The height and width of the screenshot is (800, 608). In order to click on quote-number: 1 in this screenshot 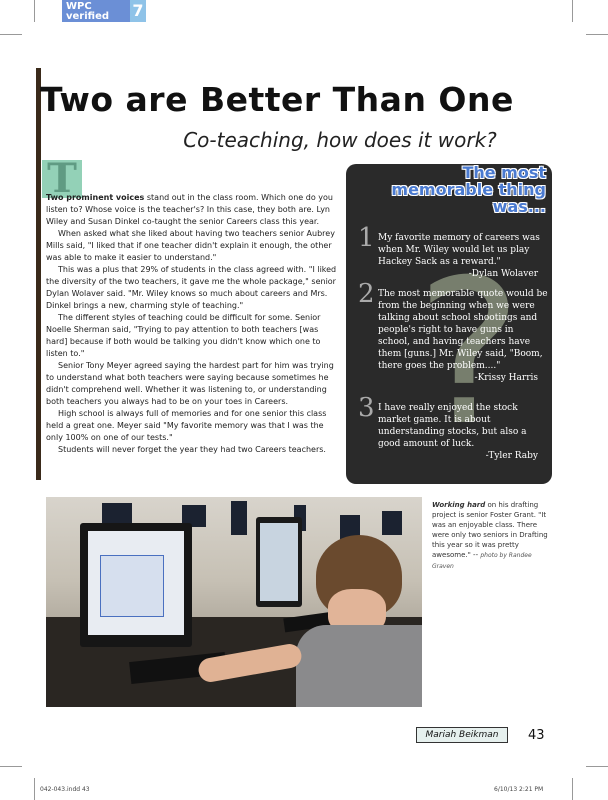, I will do `click(366, 238)`.